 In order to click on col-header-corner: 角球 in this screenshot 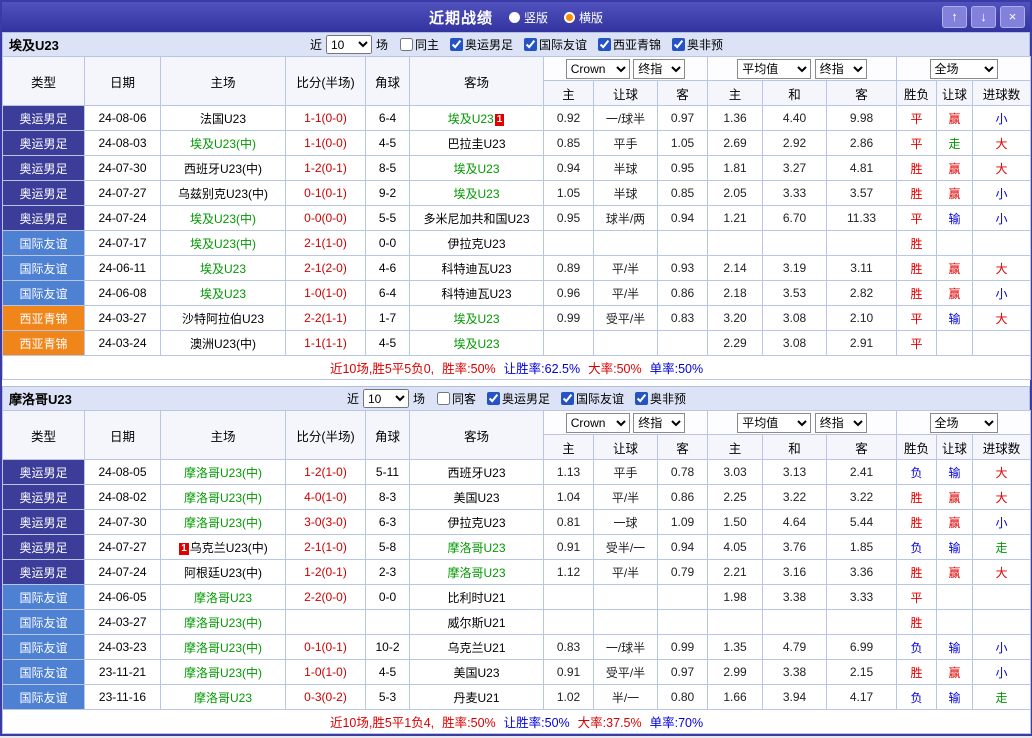, I will do `click(387, 81)`.